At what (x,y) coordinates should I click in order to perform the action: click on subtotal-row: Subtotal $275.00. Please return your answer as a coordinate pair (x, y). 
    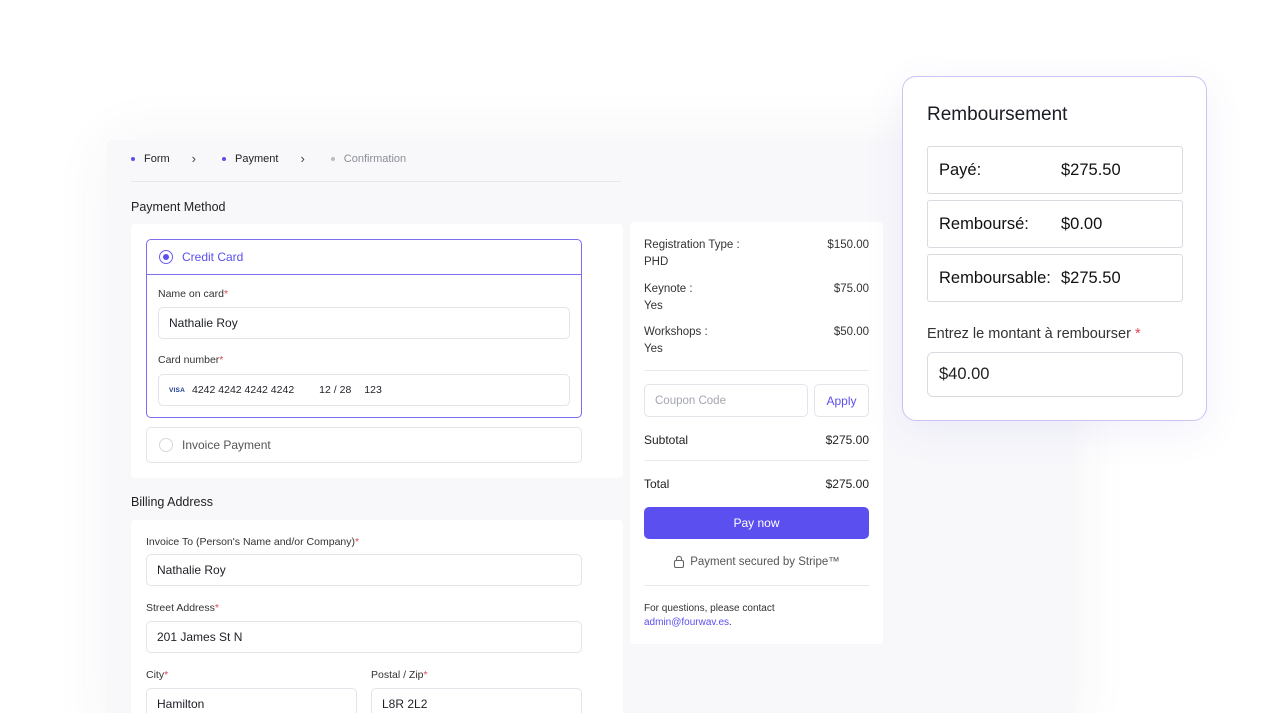
    Looking at the image, I should click on (756, 440).